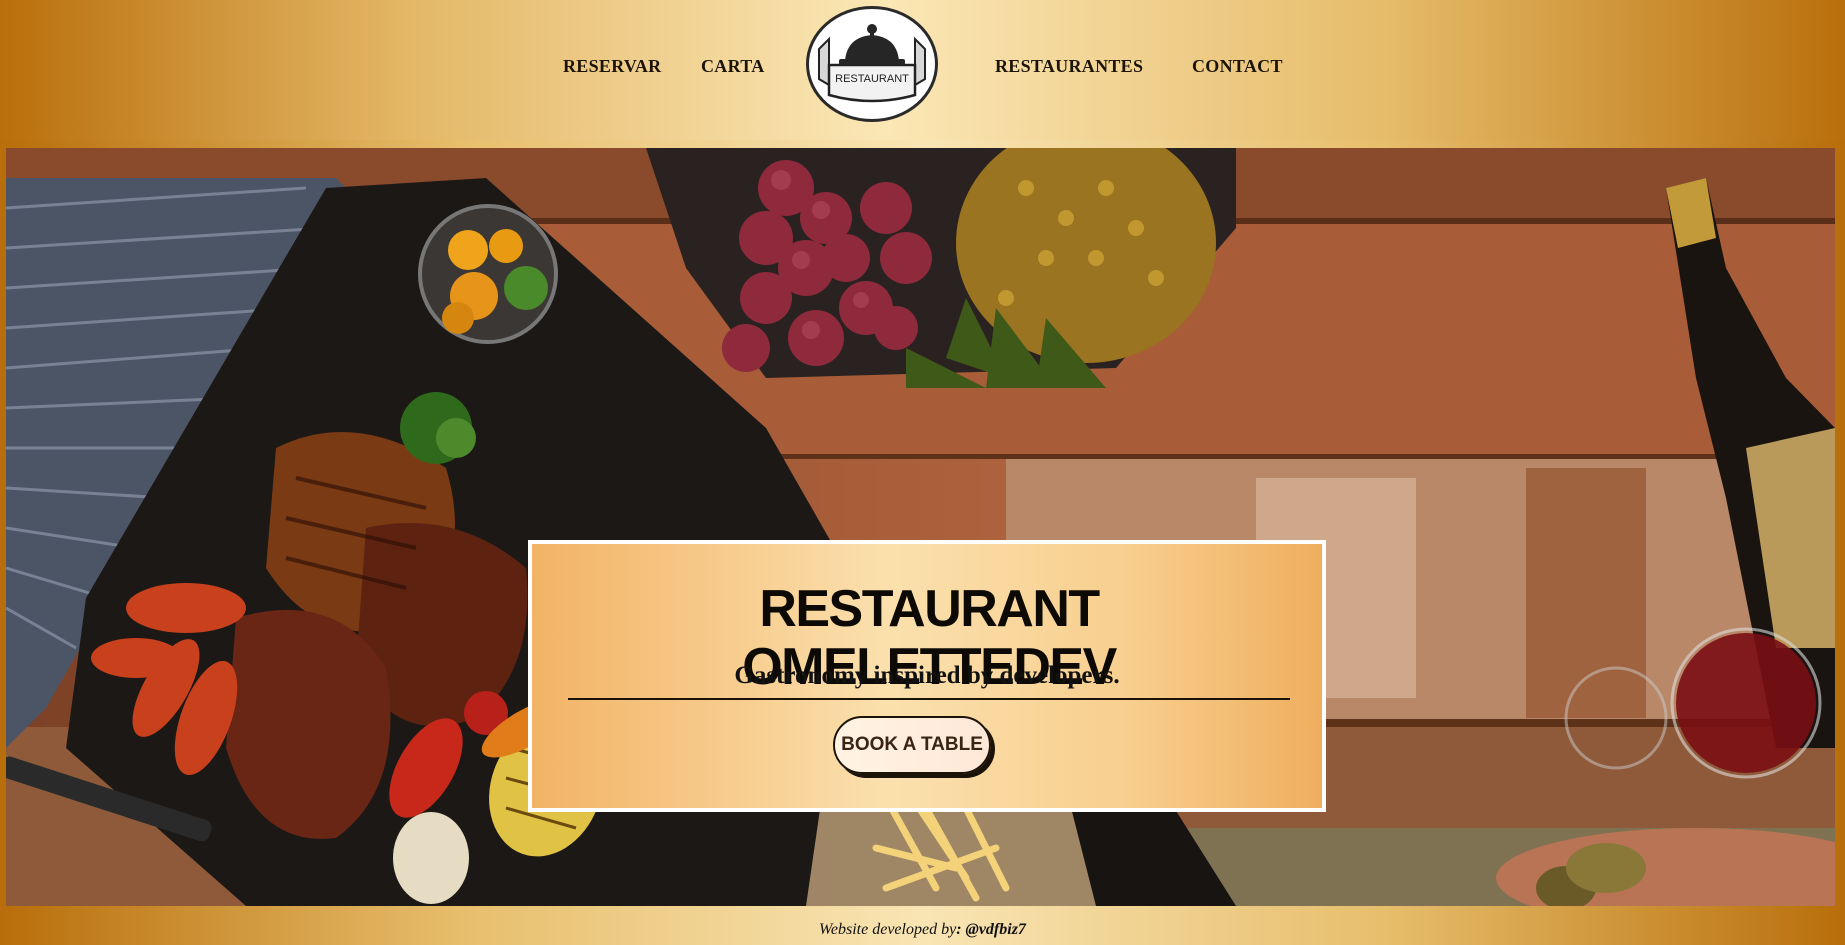  I want to click on hero-subtitle: Gastronomy inspired by developers., so click(927, 675).